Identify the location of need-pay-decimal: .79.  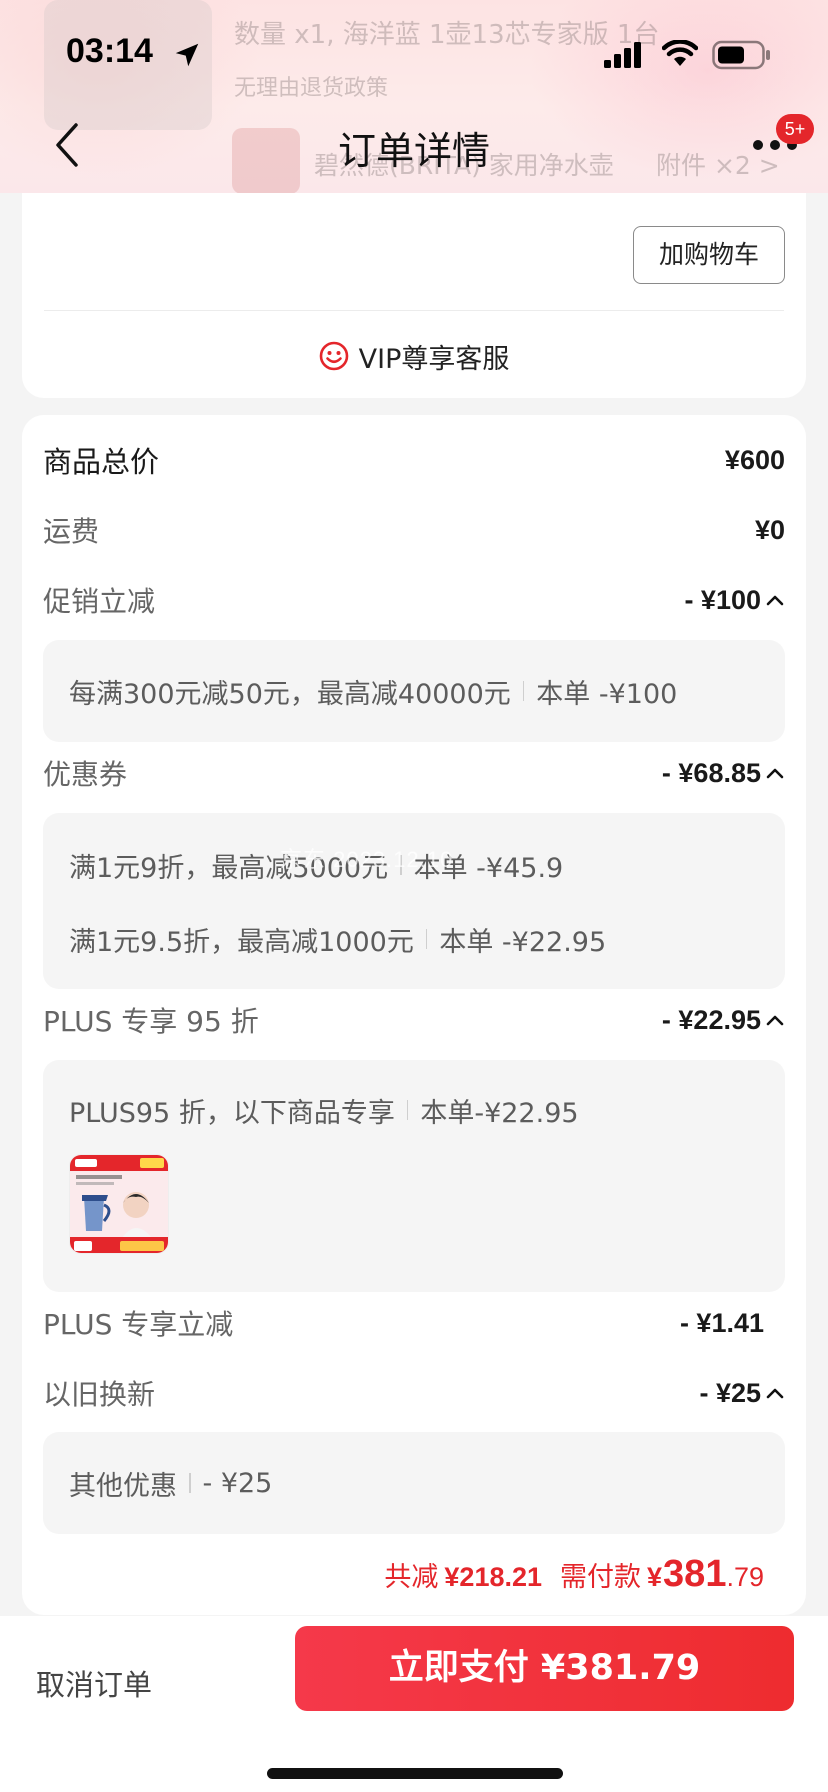
(745, 1577).